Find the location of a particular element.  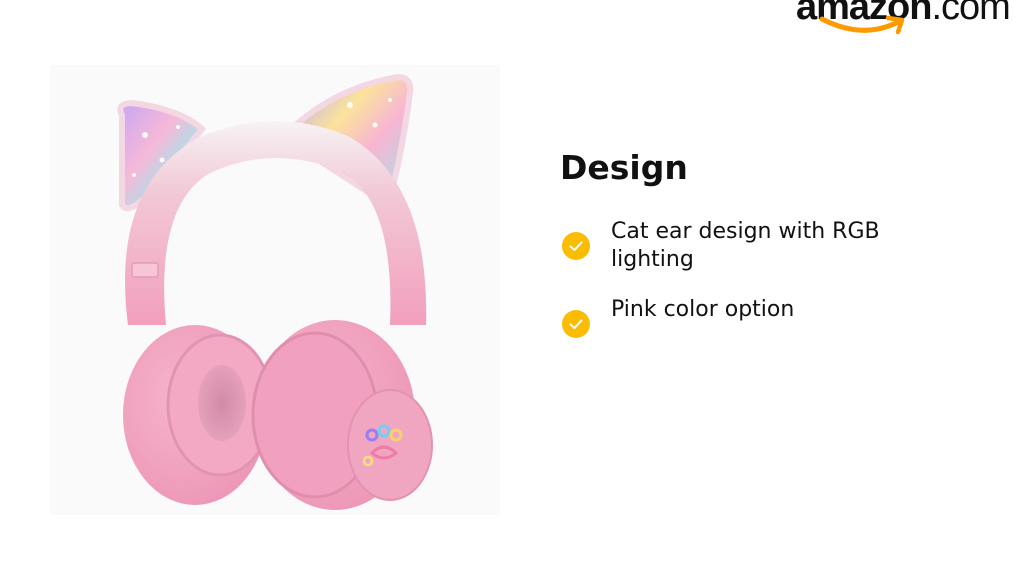

amazon-smile-icon is located at coordinates (862, 25).